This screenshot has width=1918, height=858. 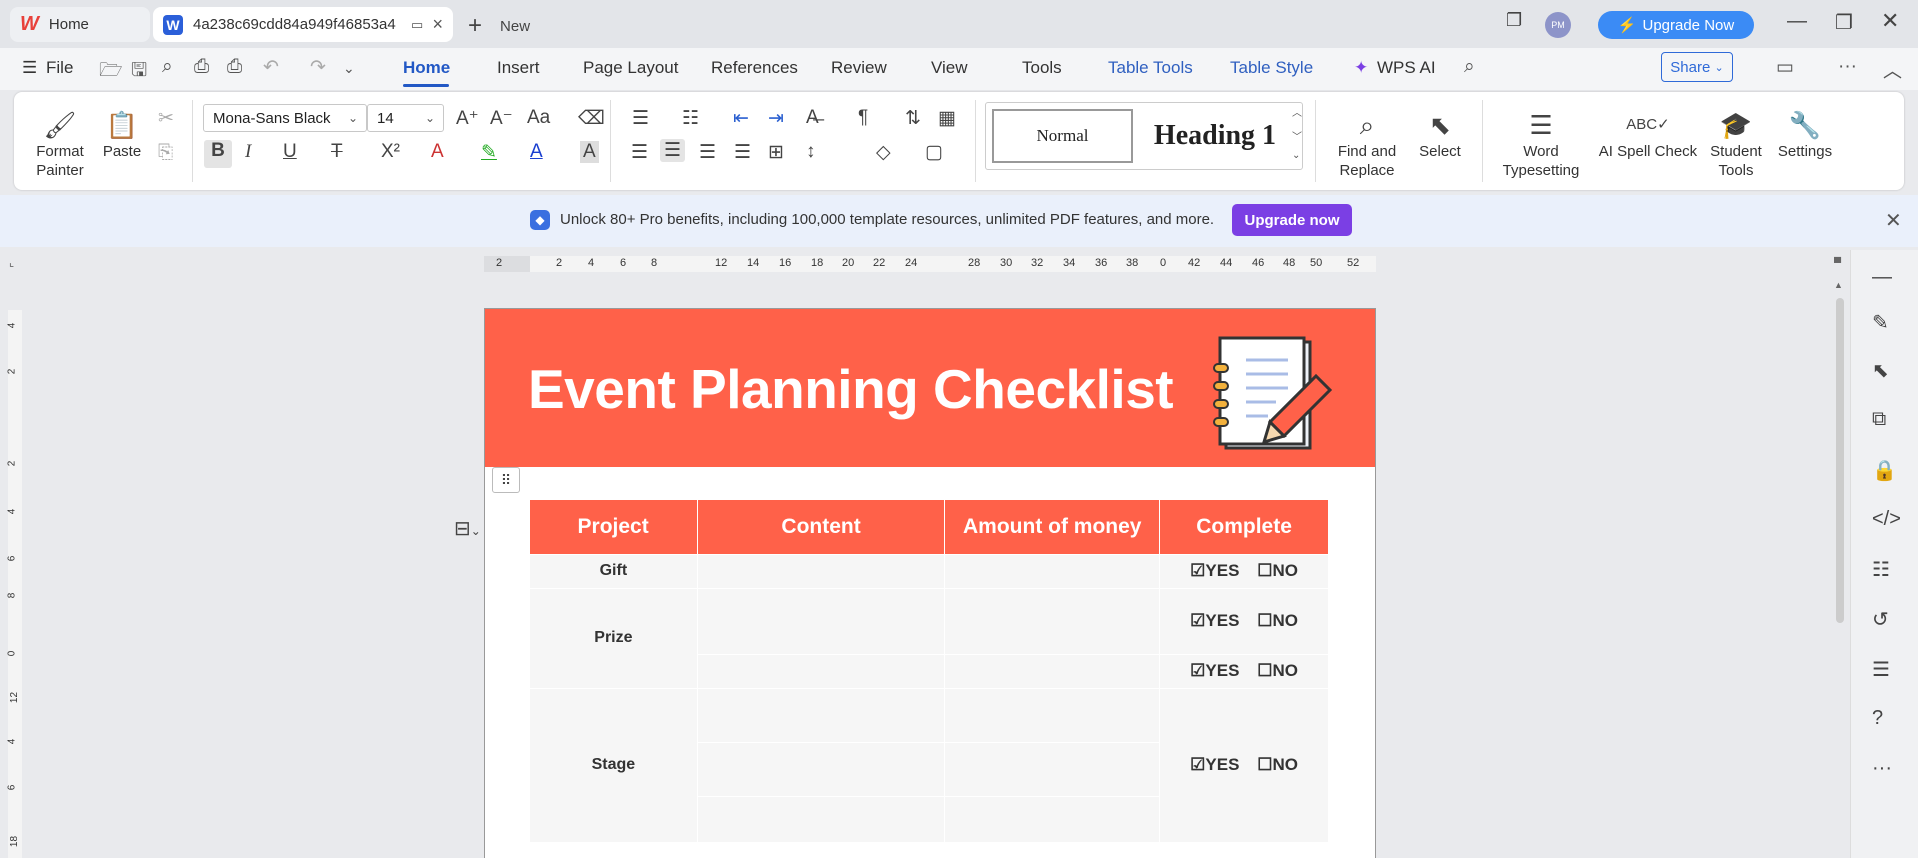 I want to click on header-amount: Amount of money, so click(x=1052, y=527).